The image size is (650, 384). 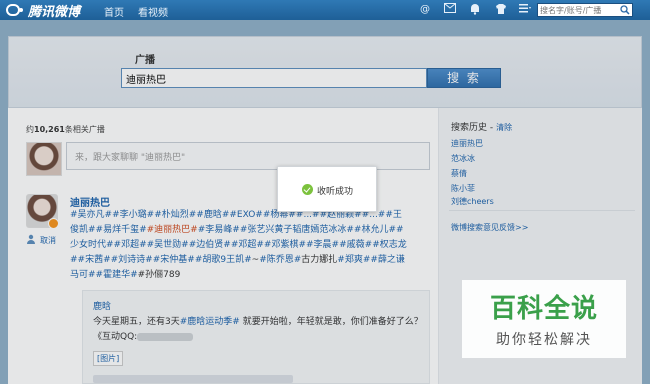 I want to click on success-check-icon, so click(x=307, y=189).